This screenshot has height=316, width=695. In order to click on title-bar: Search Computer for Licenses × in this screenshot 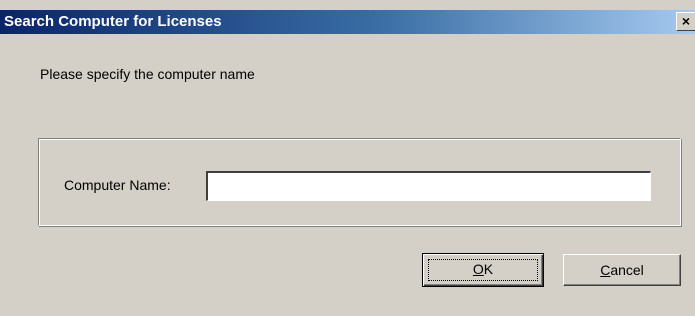, I will do `click(347, 22)`.